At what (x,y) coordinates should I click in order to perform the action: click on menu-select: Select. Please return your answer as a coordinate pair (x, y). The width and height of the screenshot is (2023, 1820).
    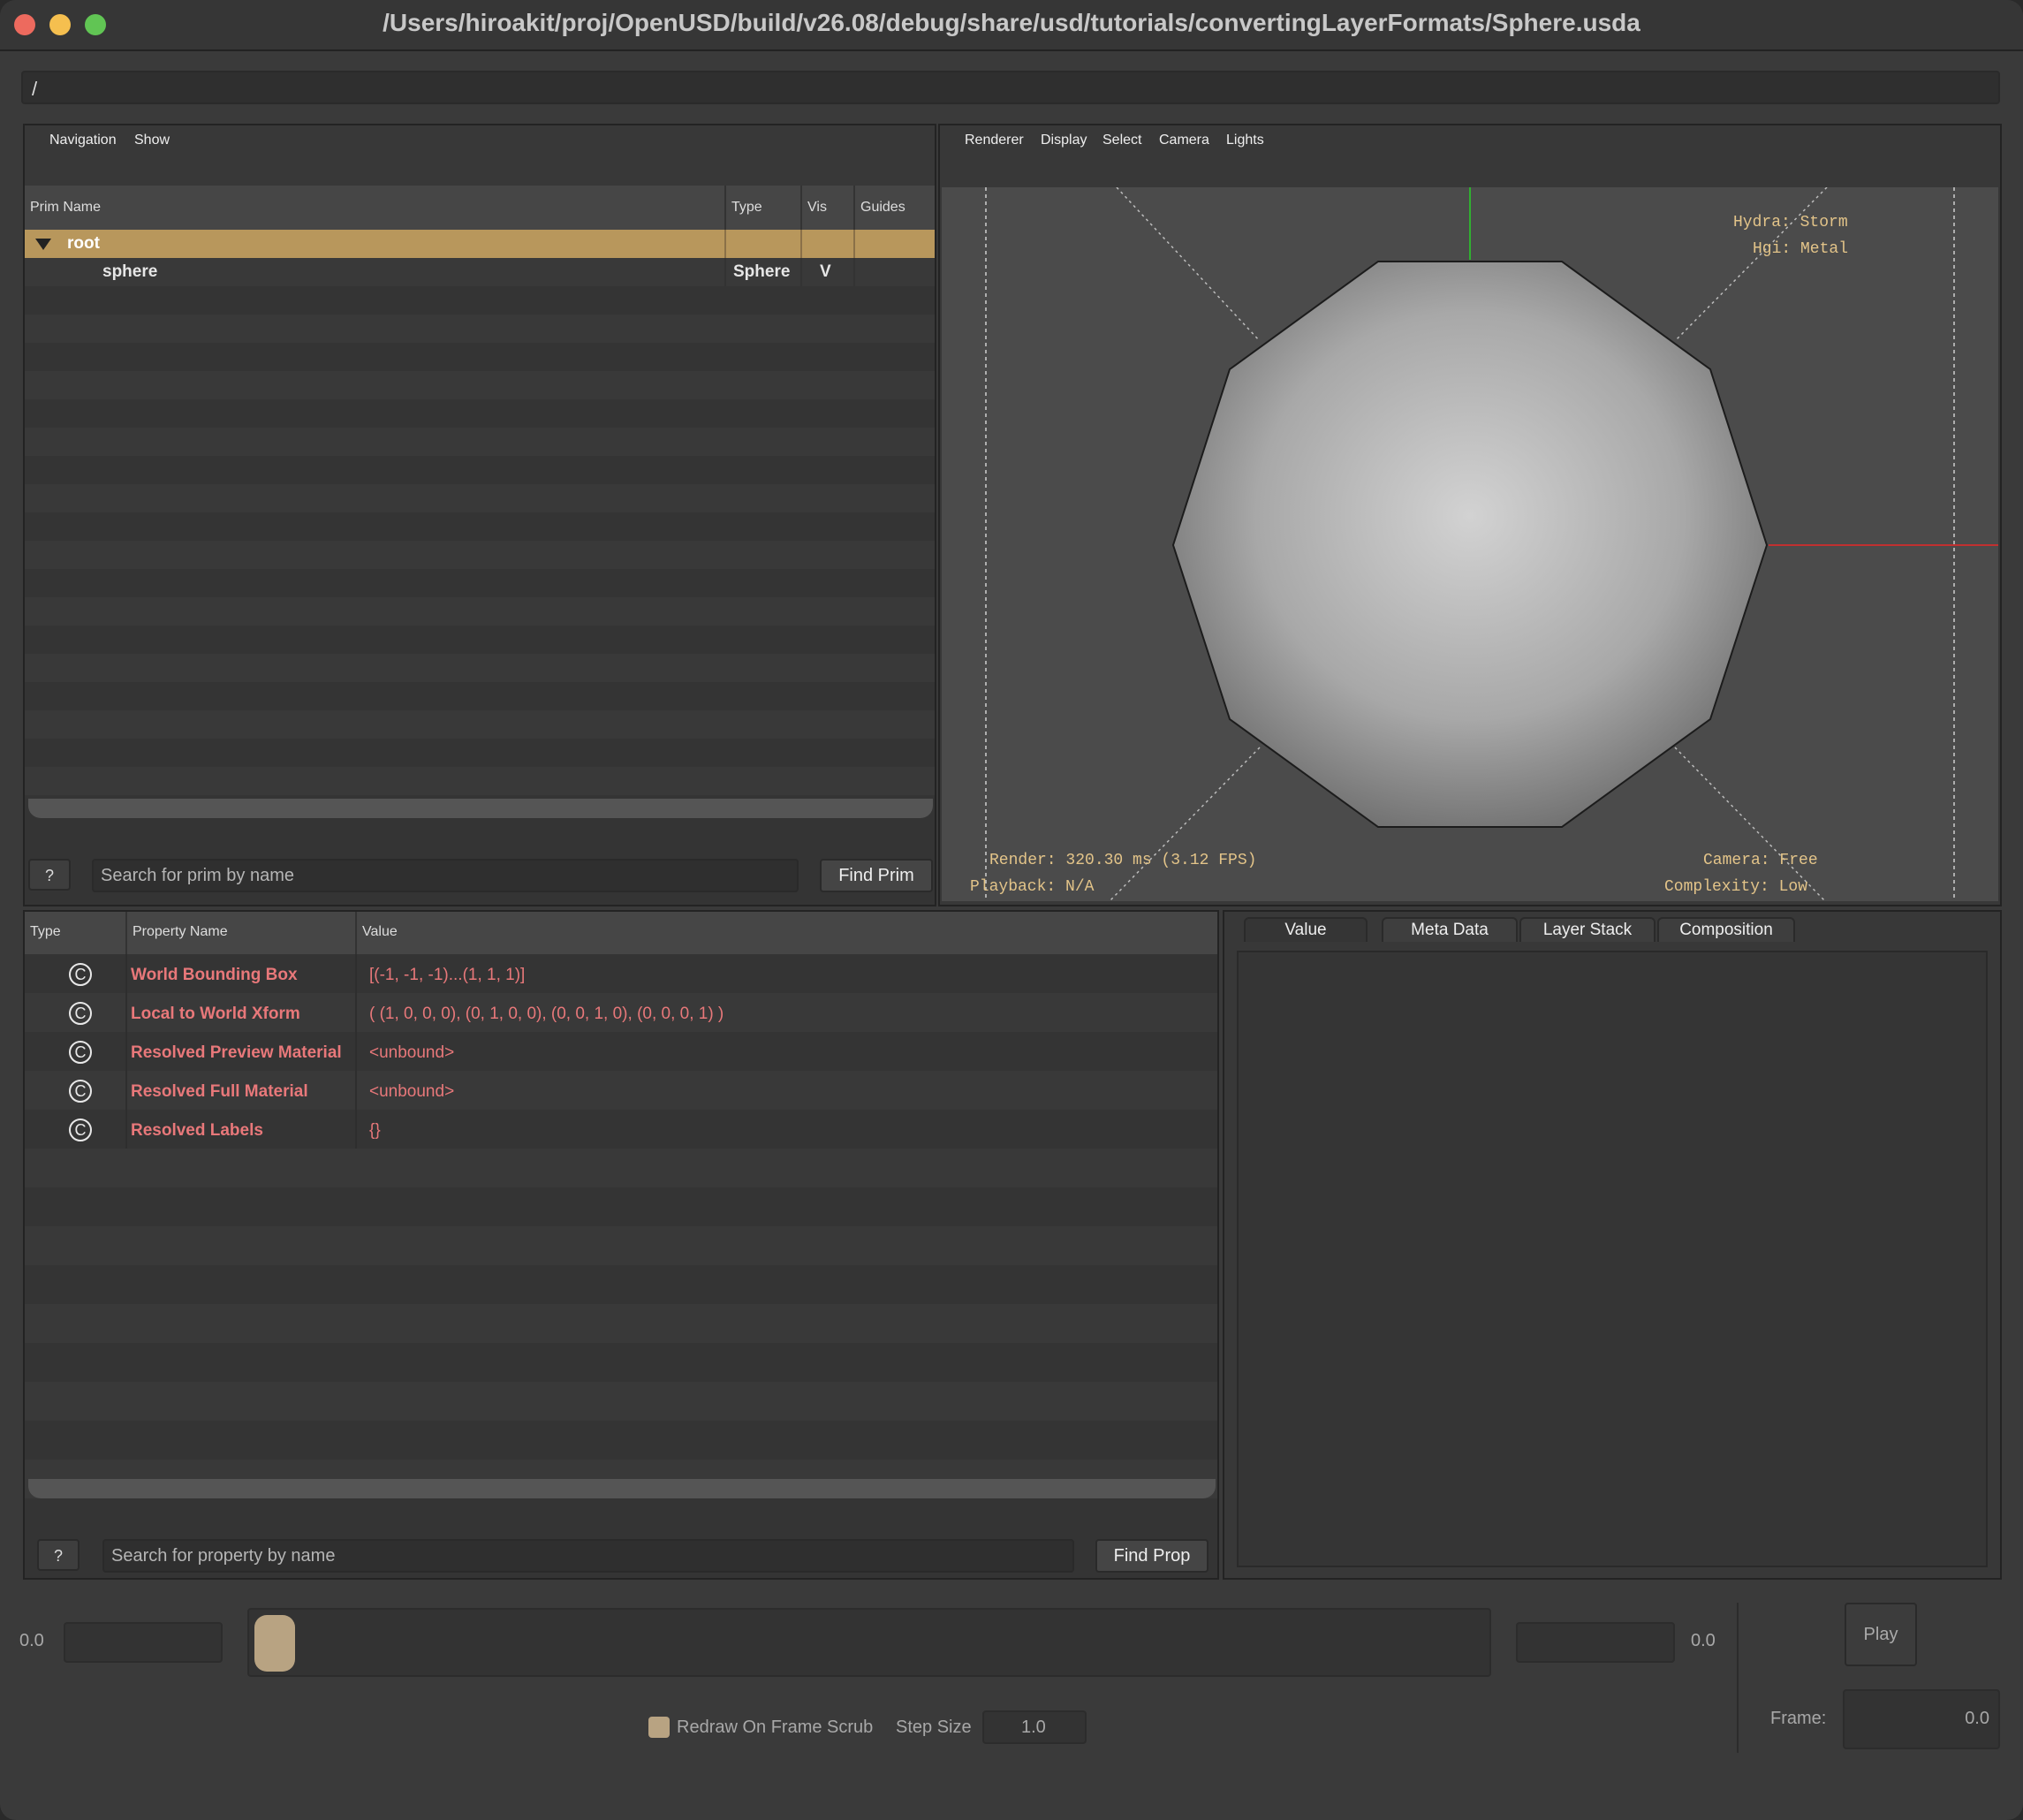
    Looking at the image, I should click on (1121, 140).